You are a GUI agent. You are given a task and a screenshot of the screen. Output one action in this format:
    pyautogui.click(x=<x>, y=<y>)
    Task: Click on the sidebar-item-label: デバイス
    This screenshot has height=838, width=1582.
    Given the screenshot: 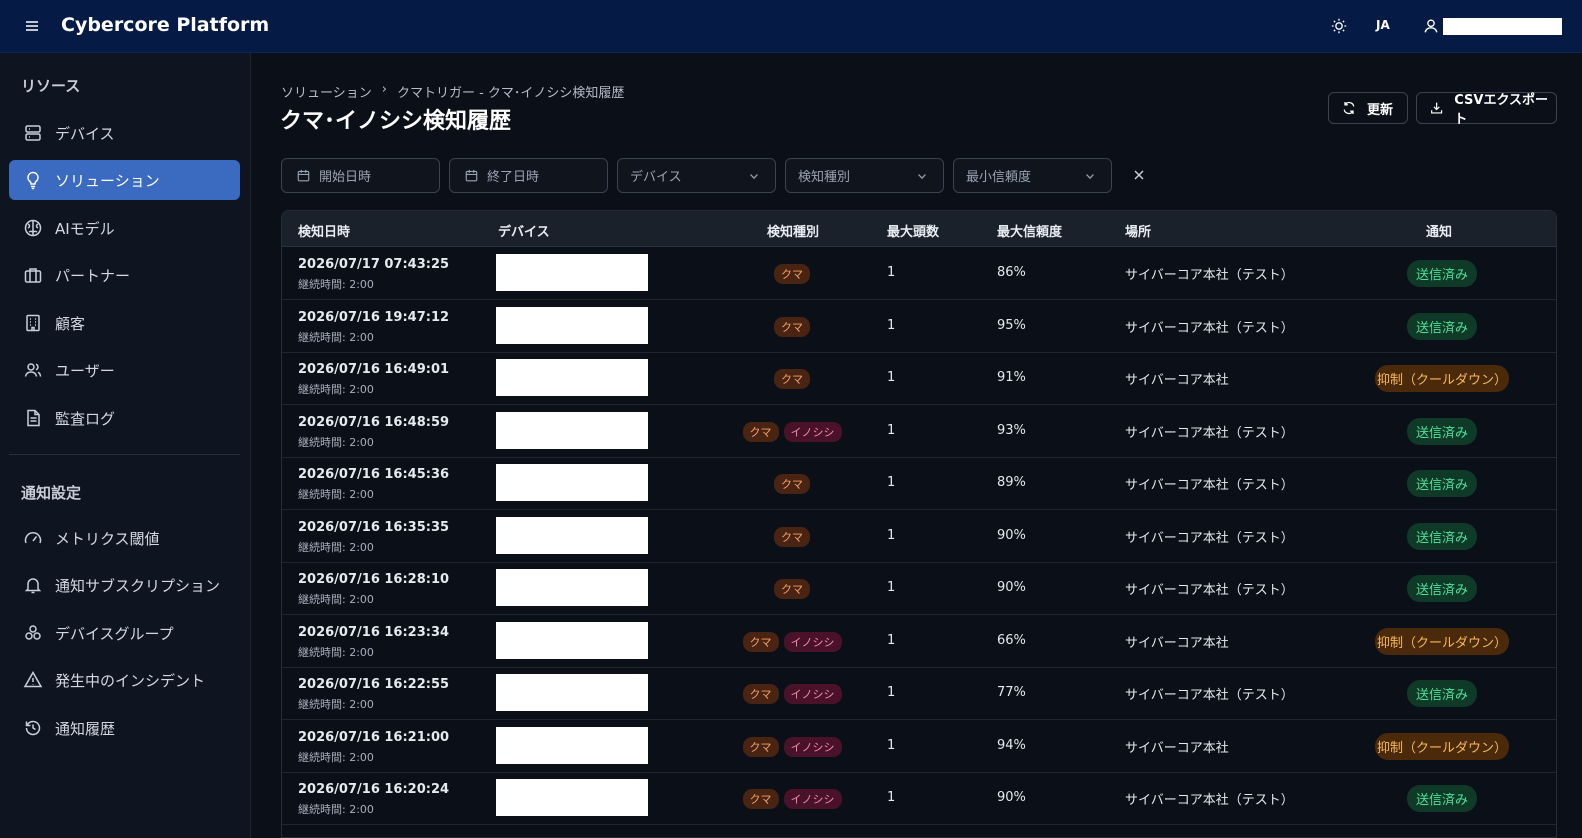 What is the action you would take?
    pyautogui.click(x=85, y=133)
    